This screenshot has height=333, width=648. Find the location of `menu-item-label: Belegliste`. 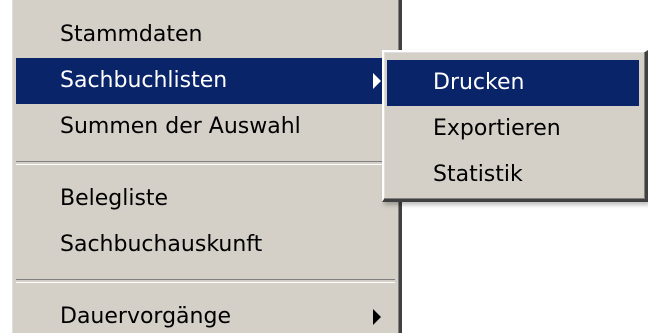

menu-item-label: Belegliste is located at coordinates (114, 198).